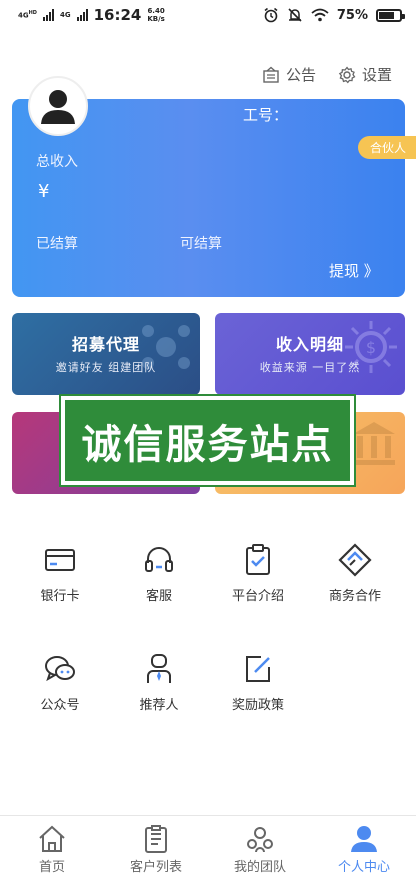  I want to click on grid-label: 公众号, so click(60, 705).